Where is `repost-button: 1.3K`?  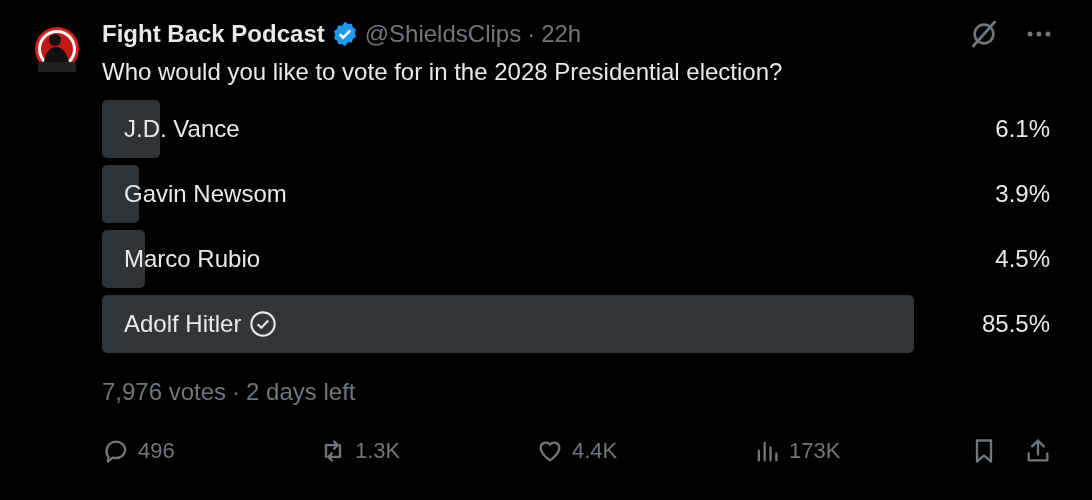
repost-button: 1.3K is located at coordinates (427, 451).